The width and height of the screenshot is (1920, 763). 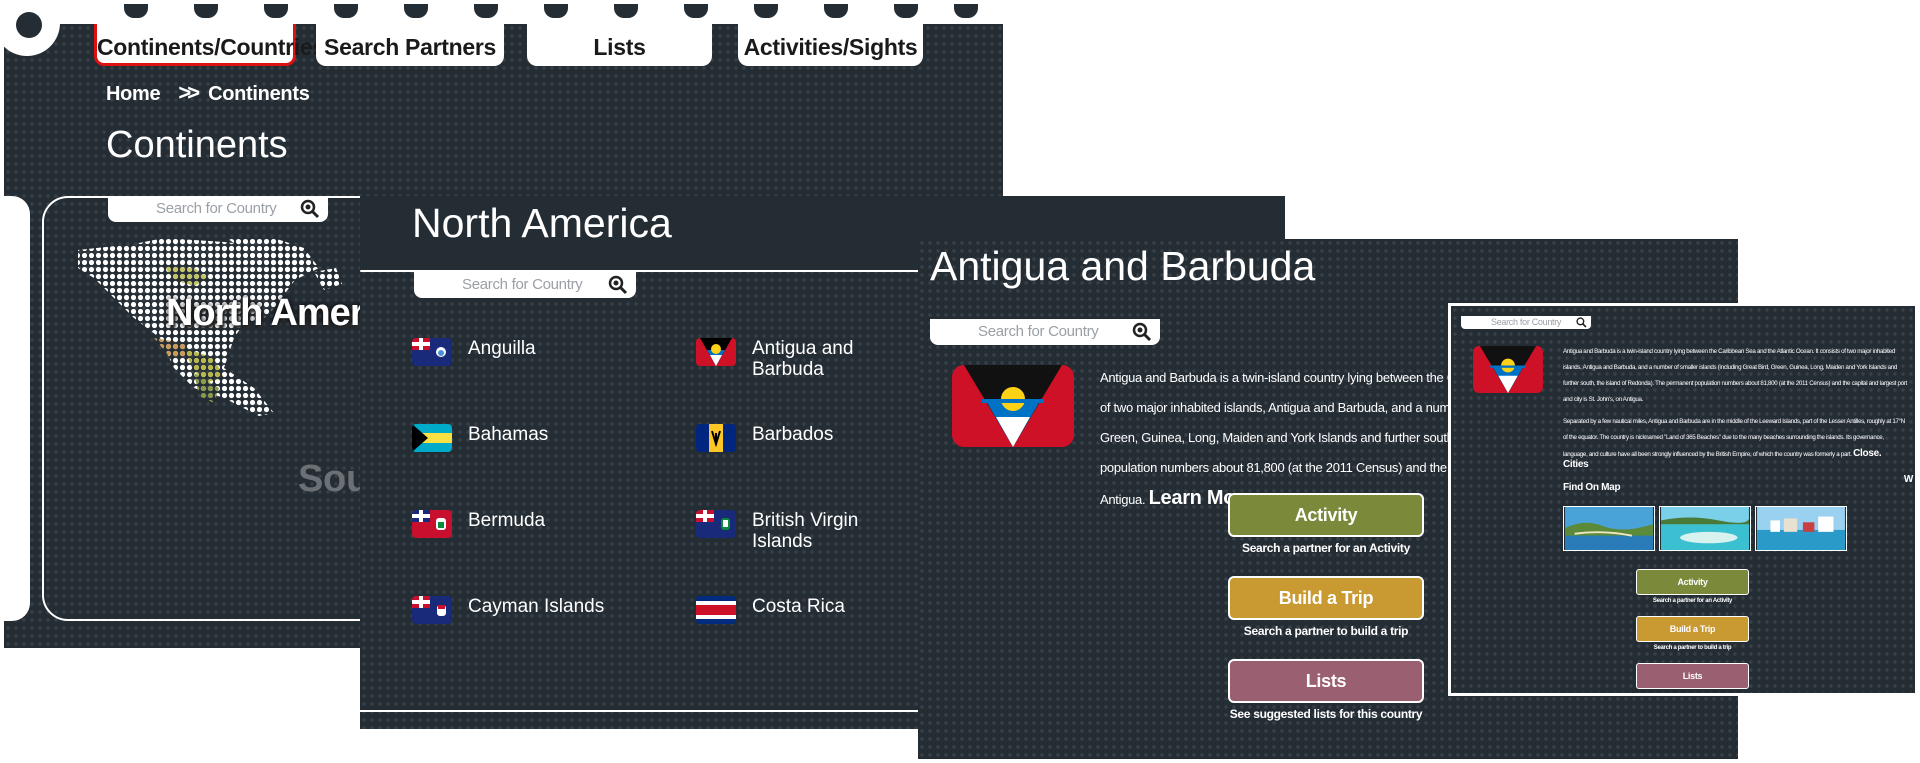 What do you see at coordinates (1867, 453) in the screenshot?
I see `close-link: Close.` at bounding box center [1867, 453].